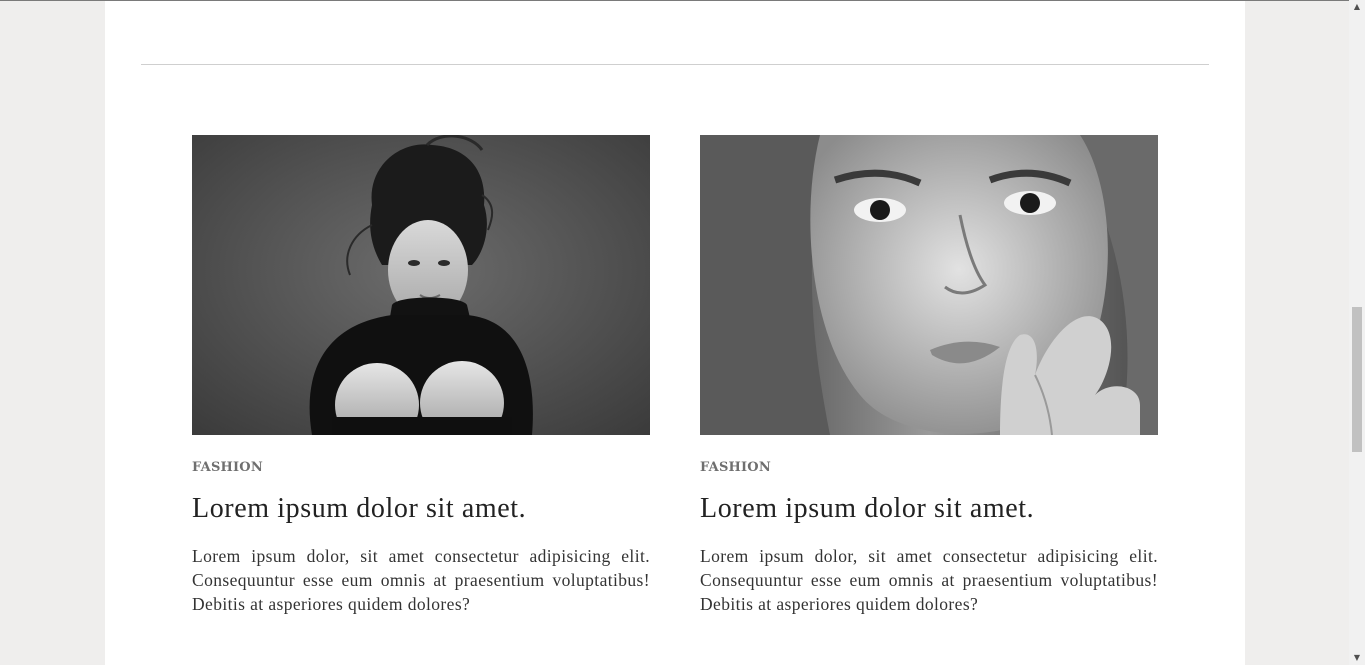 The width and height of the screenshot is (1365, 665). What do you see at coordinates (1357, 7) in the screenshot?
I see `scroll-up-arrow-icon: ▲` at bounding box center [1357, 7].